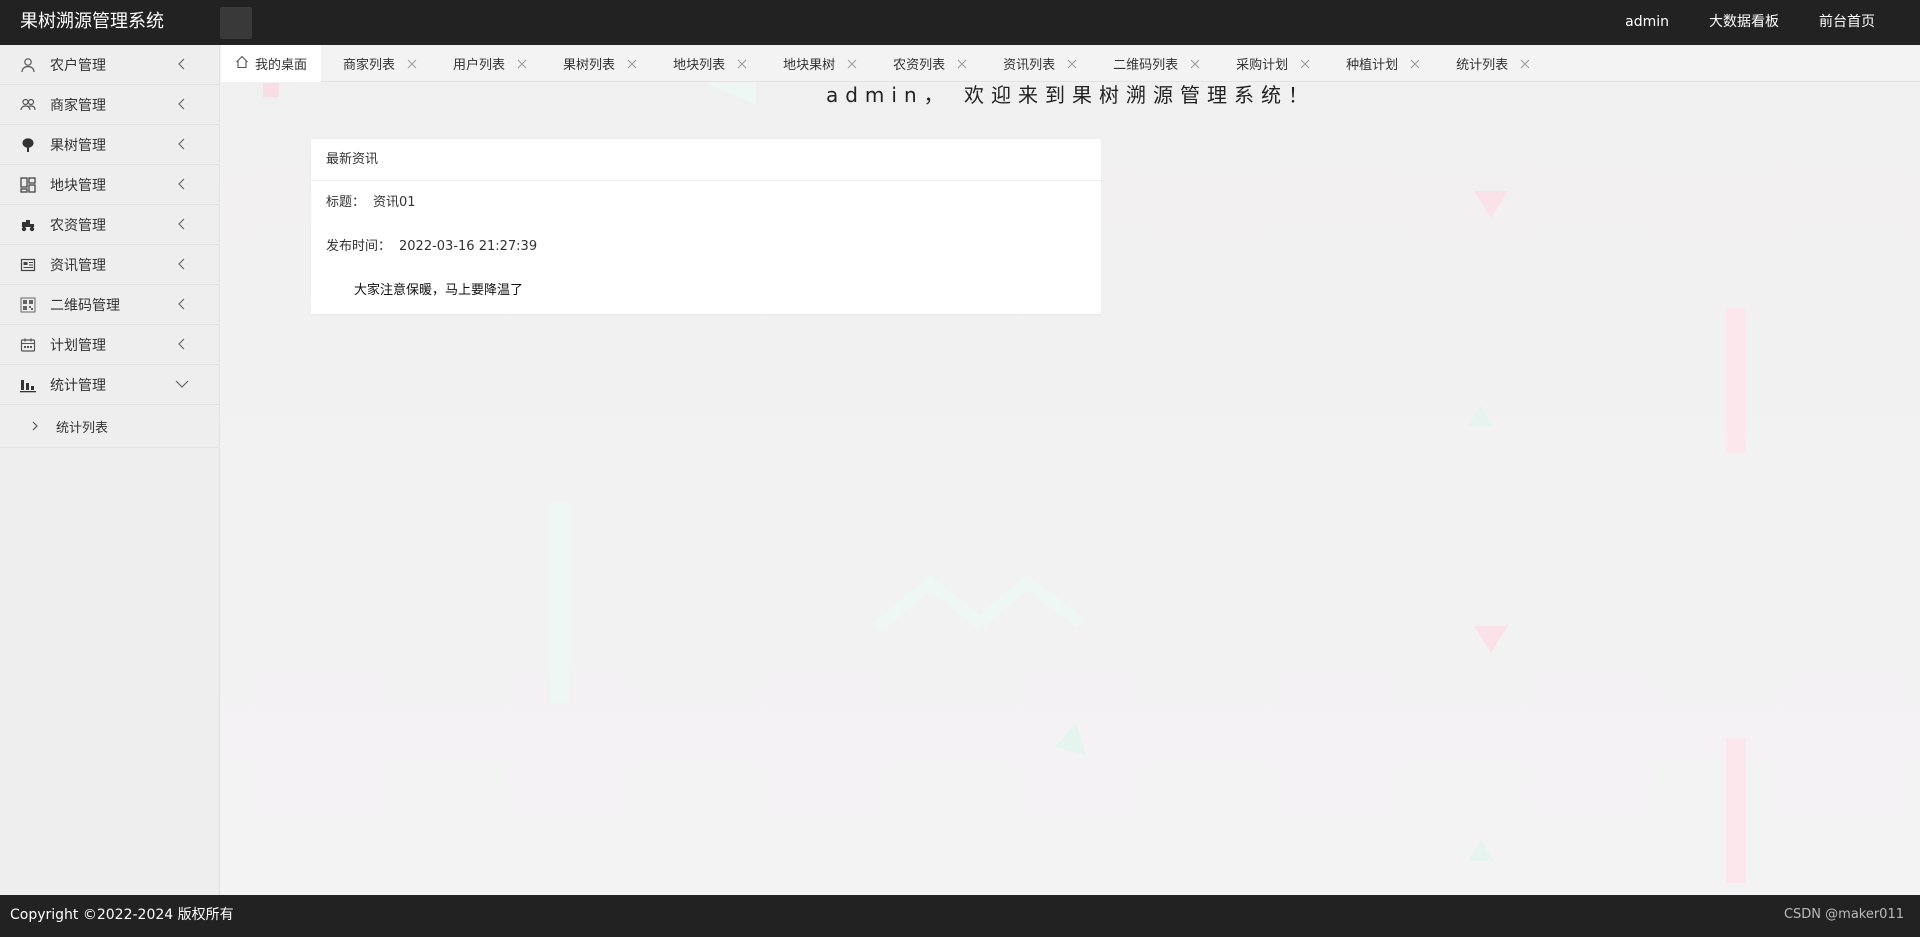  I want to click on tab-plot-fruit-trees: 地块果树, so click(816, 63).